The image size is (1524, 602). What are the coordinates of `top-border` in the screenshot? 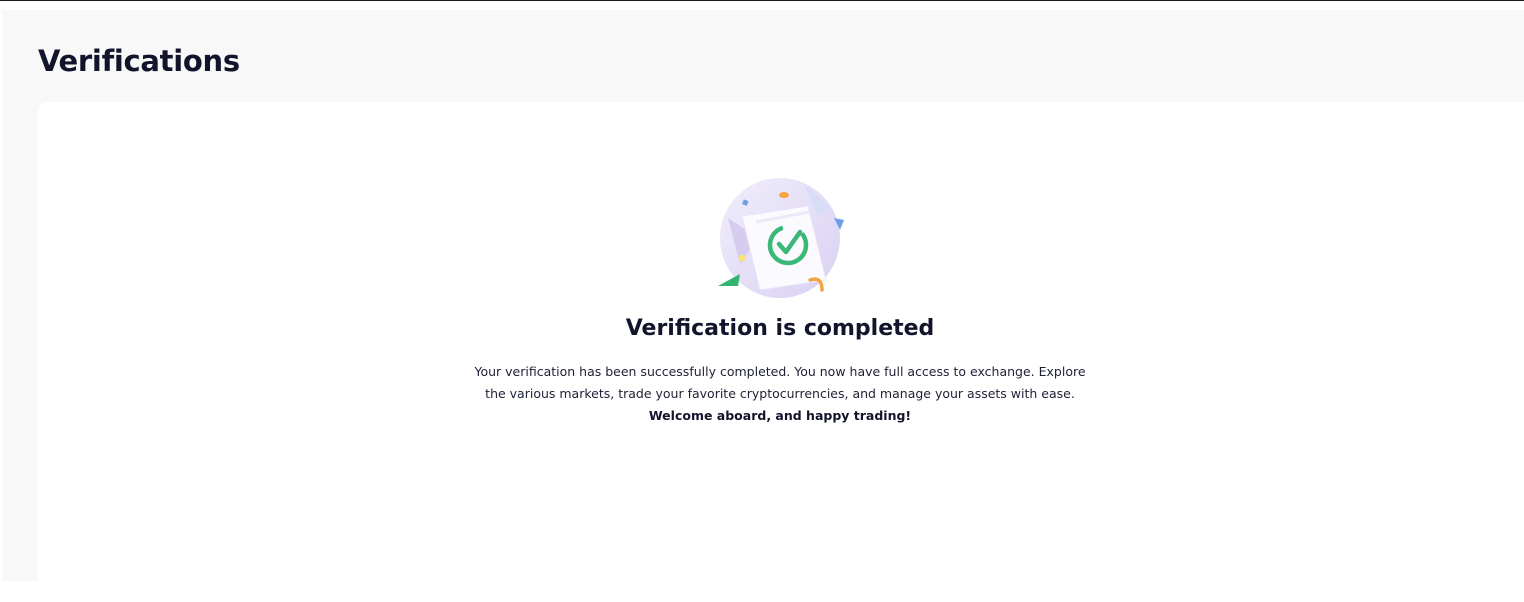 It's located at (762, 0).